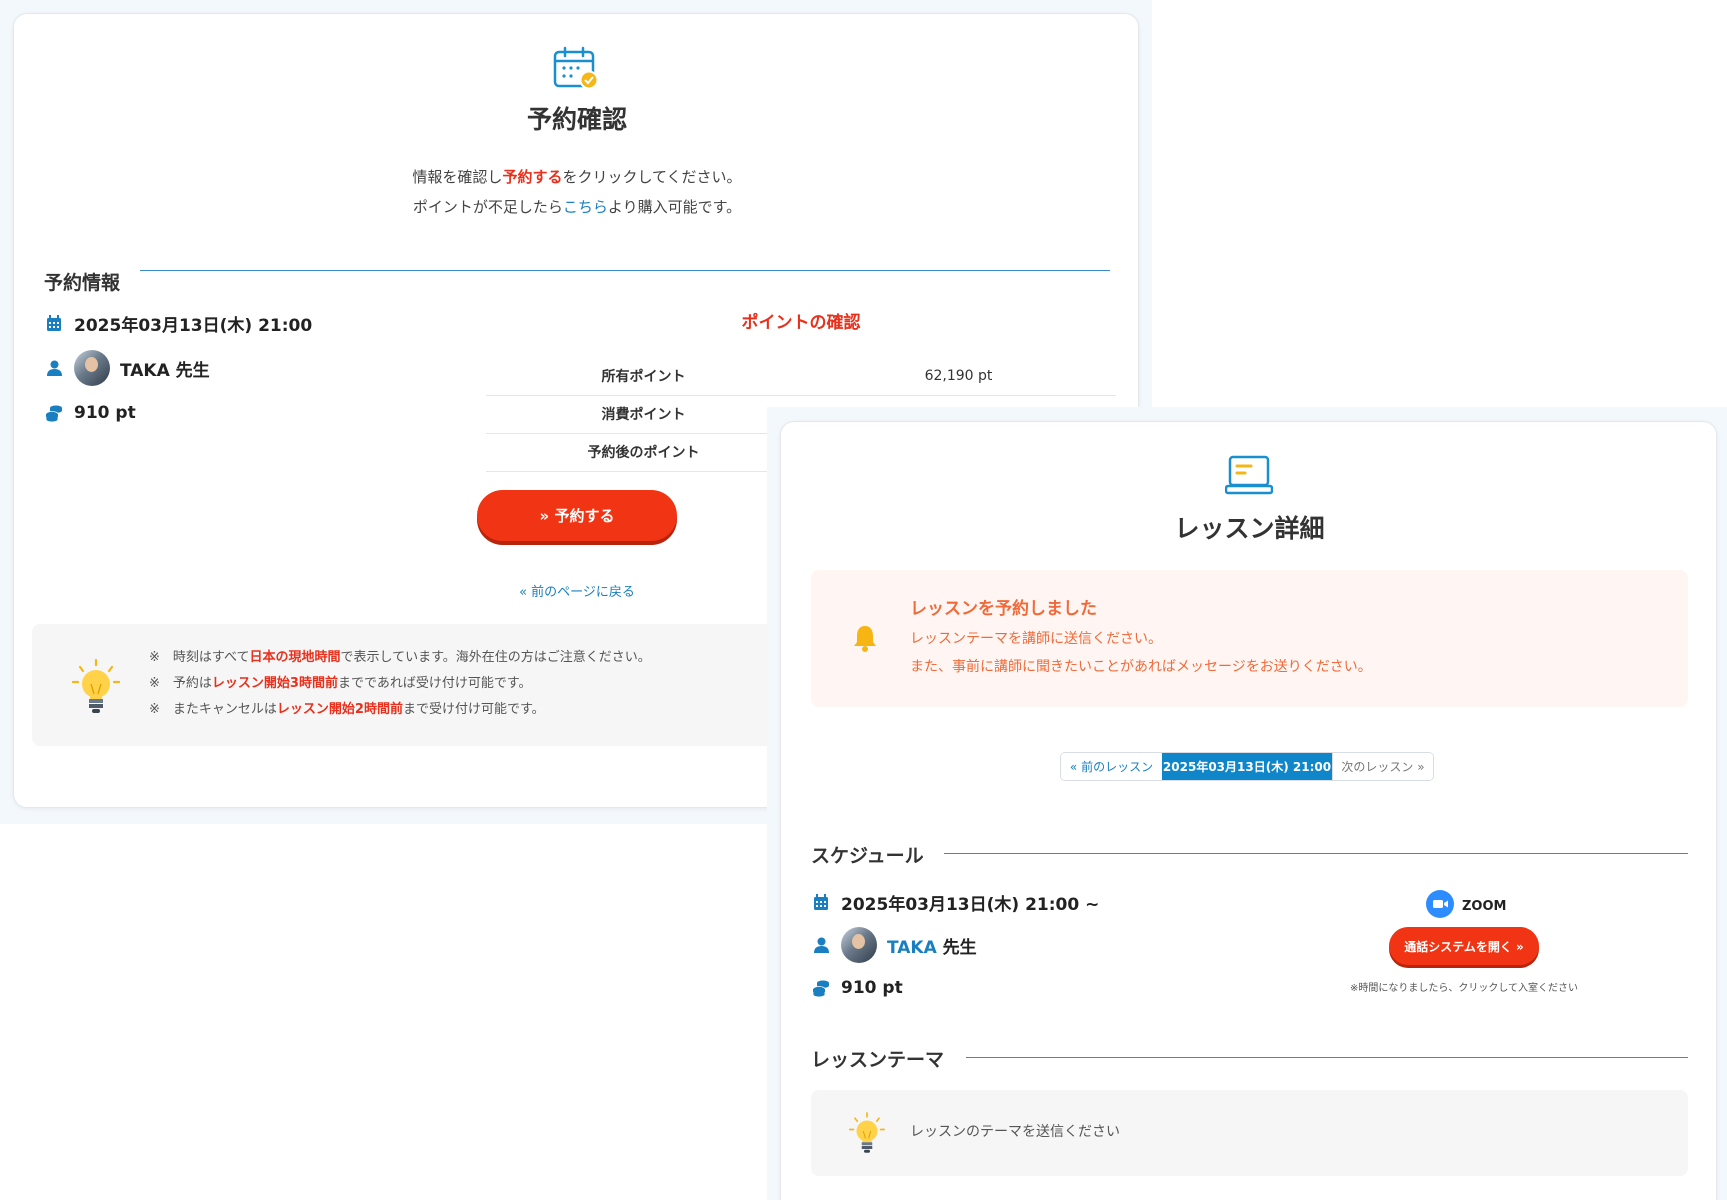 The image size is (1727, 1200). I want to click on purchase-points-link: こちら, so click(585, 207).